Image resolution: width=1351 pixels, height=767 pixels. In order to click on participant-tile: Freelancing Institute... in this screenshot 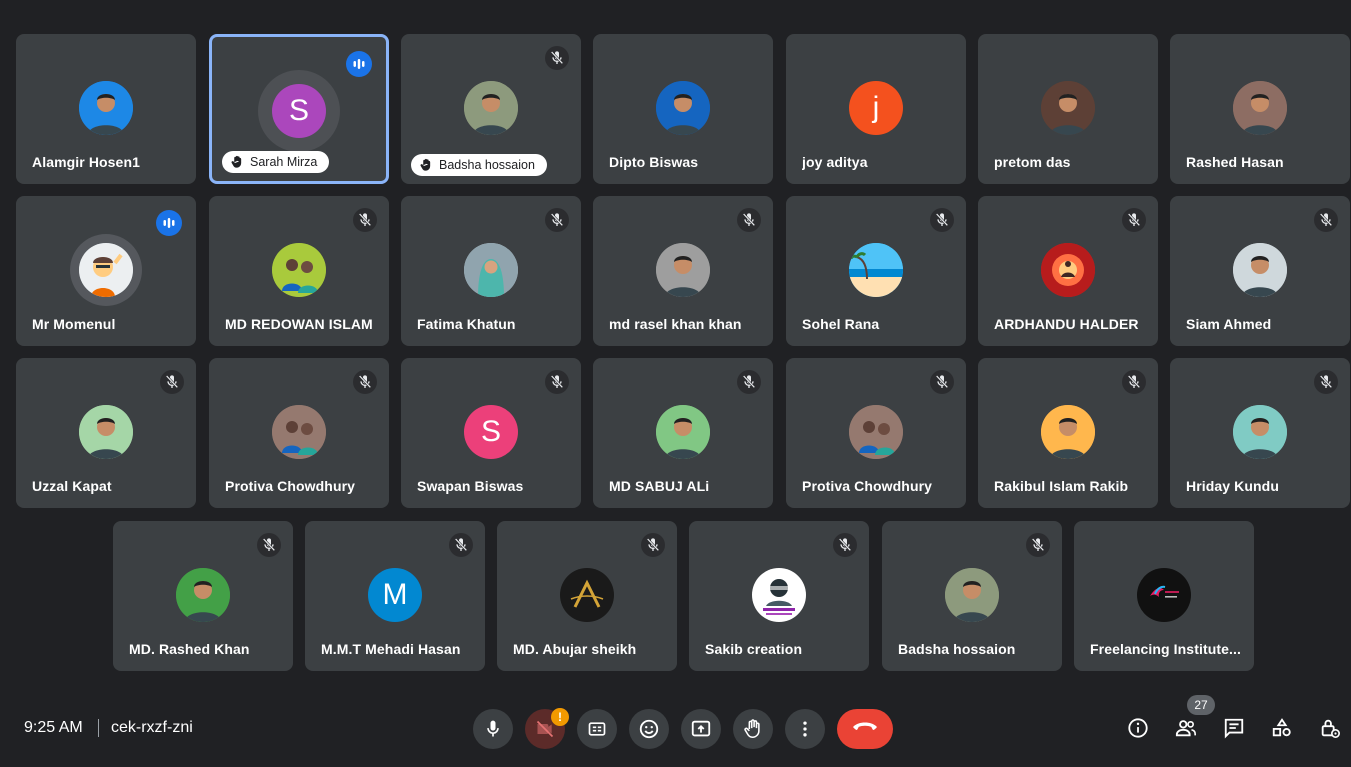, I will do `click(1164, 596)`.